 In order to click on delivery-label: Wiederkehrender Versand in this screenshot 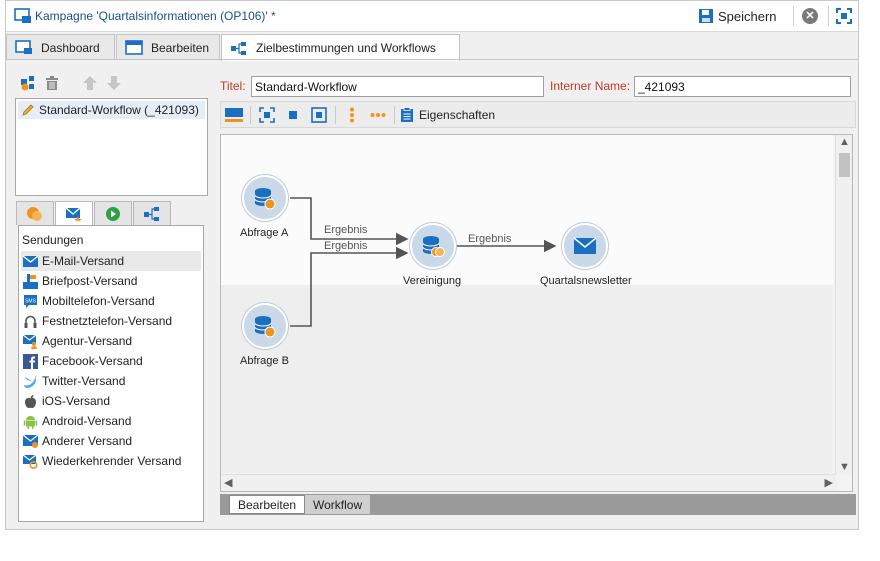, I will do `click(112, 461)`.